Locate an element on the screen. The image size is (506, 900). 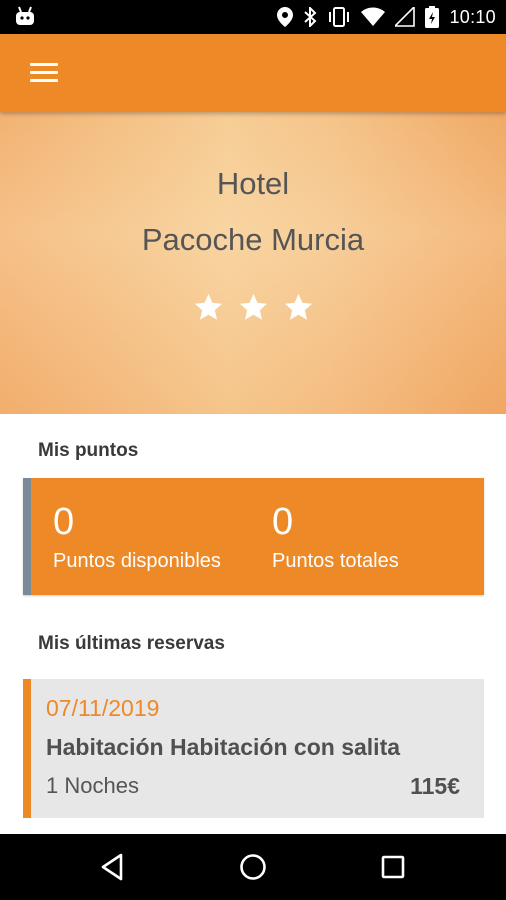
vibrate-icon is located at coordinates (339, 17).